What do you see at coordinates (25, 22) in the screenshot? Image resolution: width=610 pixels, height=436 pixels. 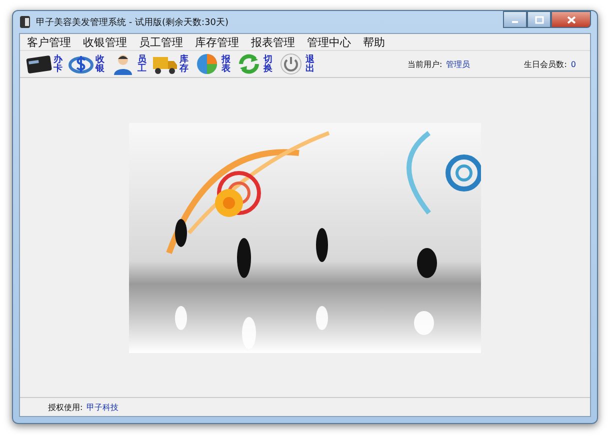 I see `app-icon` at bounding box center [25, 22].